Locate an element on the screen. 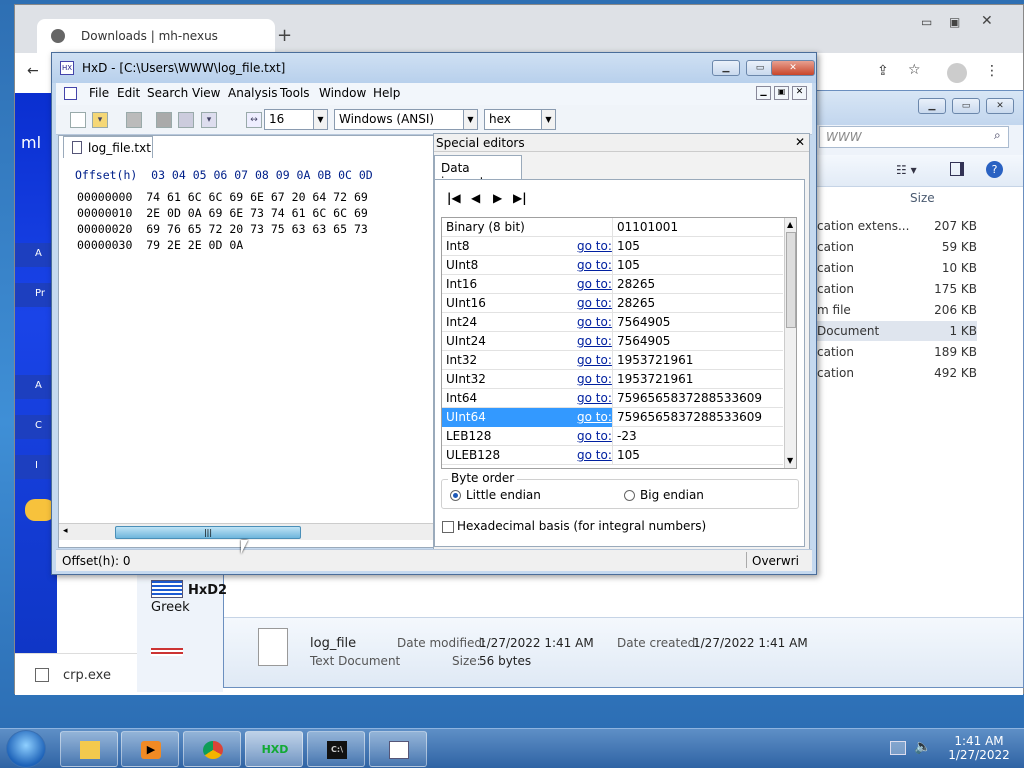 The image size is (1024, 768). child-minimize-icon: ▁ is located at coordinates (763, 93).